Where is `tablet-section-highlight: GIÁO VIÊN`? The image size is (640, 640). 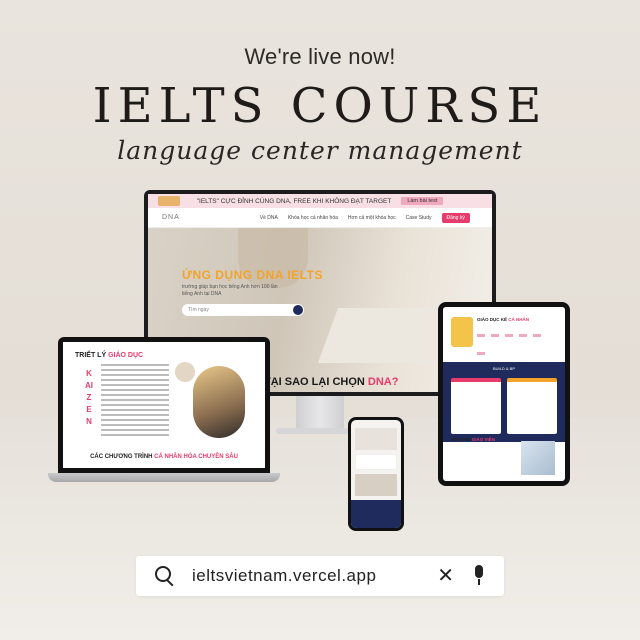
tablet-section-highlight: GIÁO VIÊN is located at coordinates (483, 439).